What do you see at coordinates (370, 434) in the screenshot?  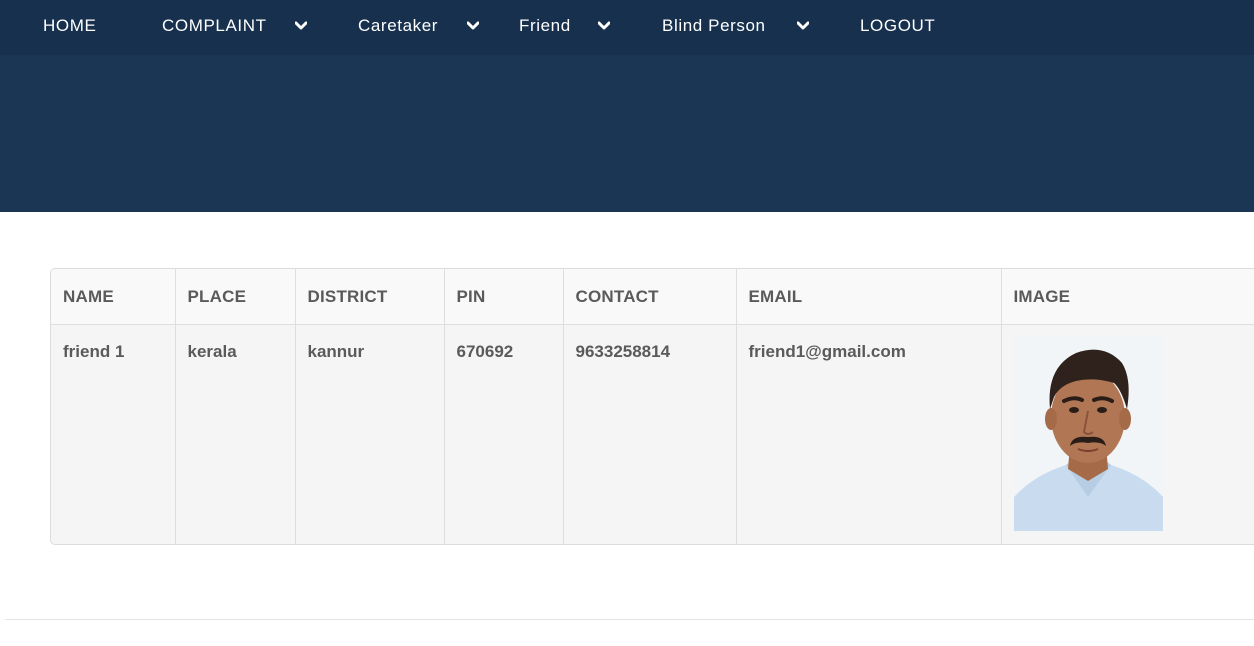 I see `cell-district: kannur` at bounding box center [370, 434].